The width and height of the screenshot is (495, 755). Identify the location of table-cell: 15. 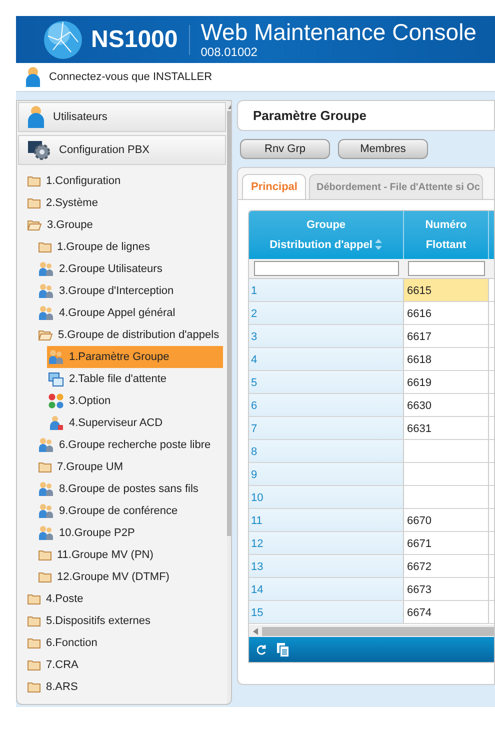
(326, 612).